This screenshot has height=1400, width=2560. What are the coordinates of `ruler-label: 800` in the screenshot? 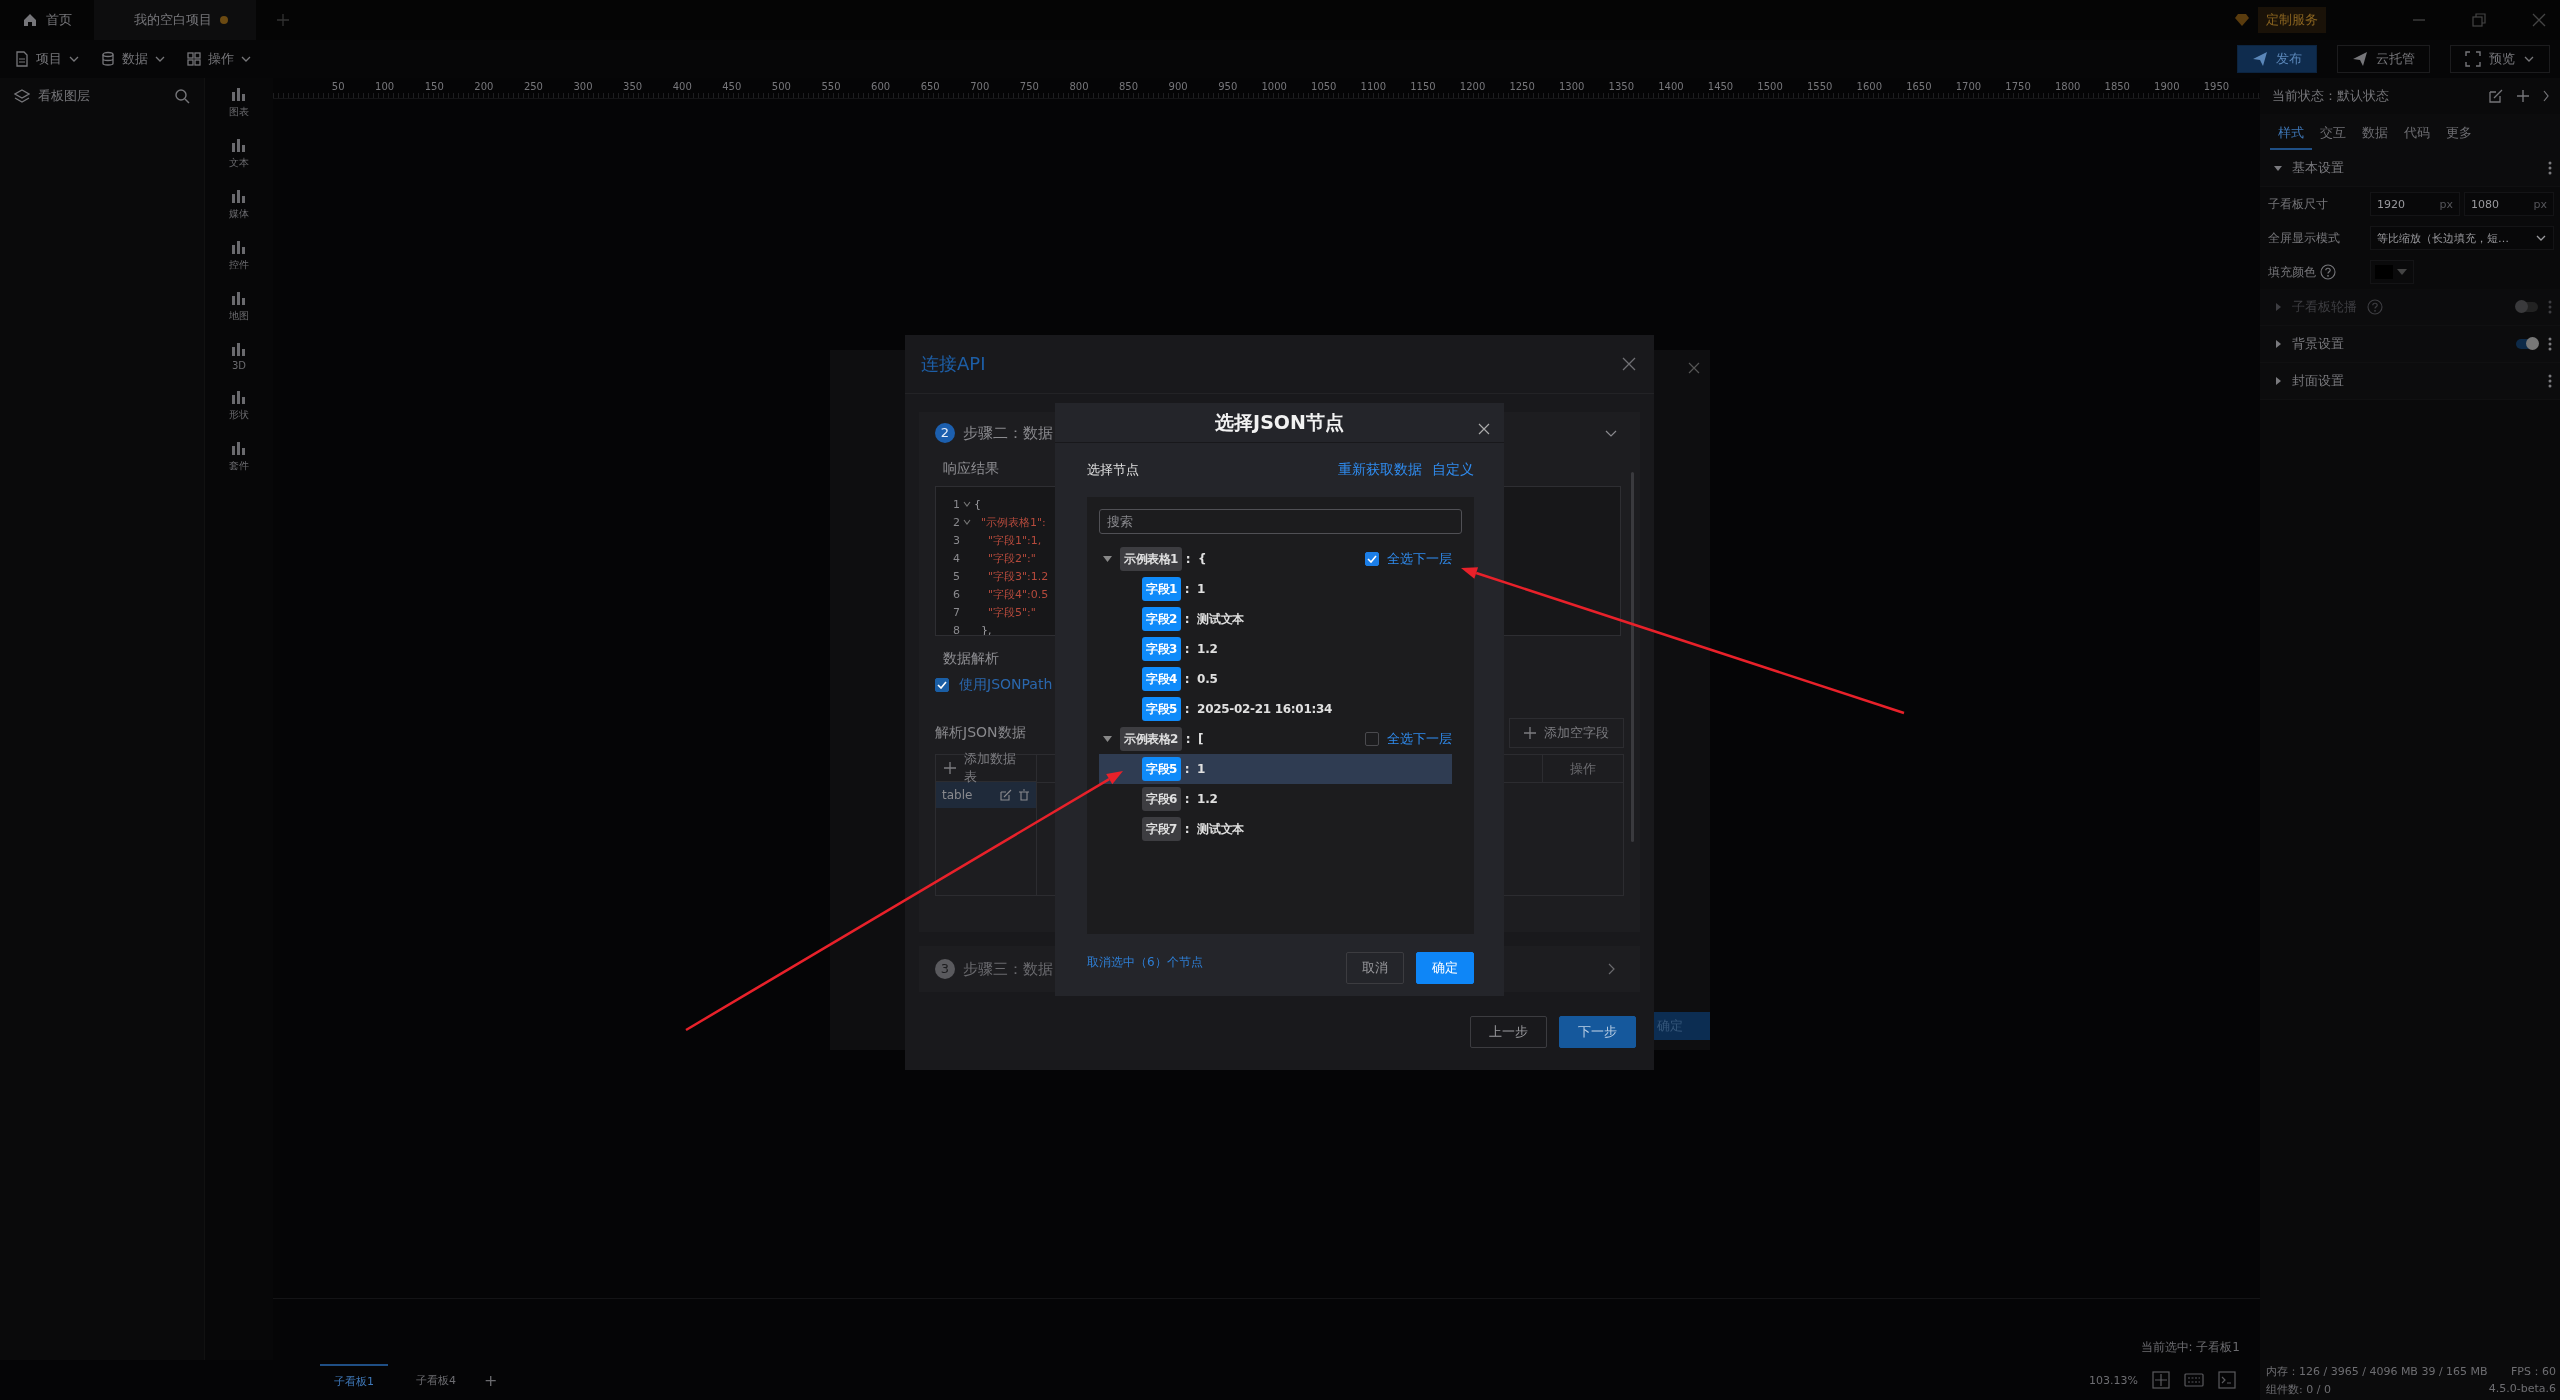 It's located at (1078, 87).